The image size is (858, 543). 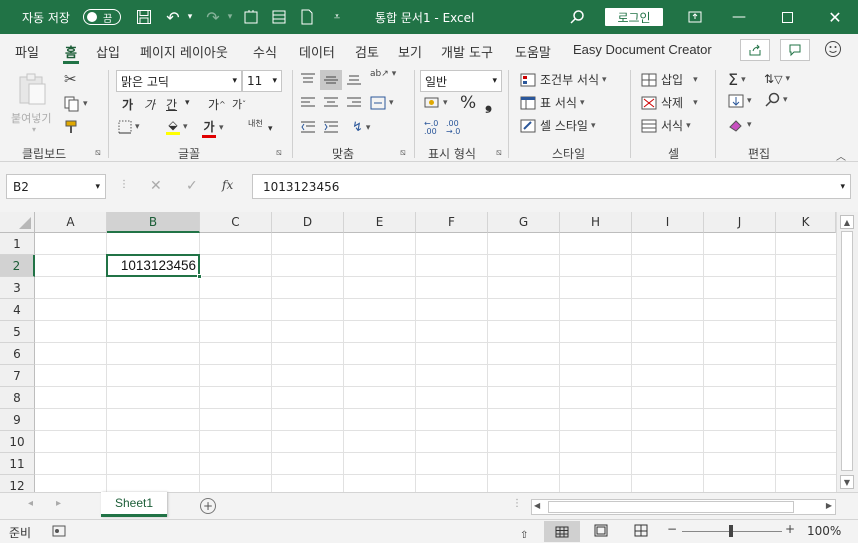 What do you see at coordinates (740, 101) in the screenshot?
I see `fill-button: ▾` at bounding box center [740, 101].